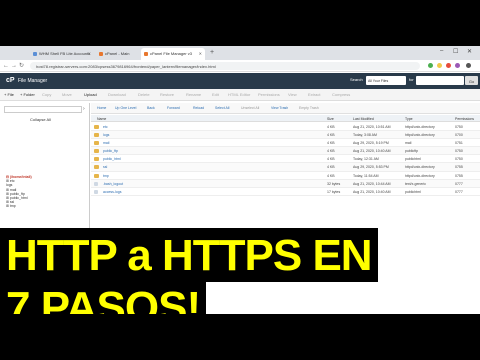 The height and width of the screenshot is (360, 480). What do you see at coordinates (90, 94) in the screenshot?
I see `upload-button: Upload` at bounding box center [90, 94].